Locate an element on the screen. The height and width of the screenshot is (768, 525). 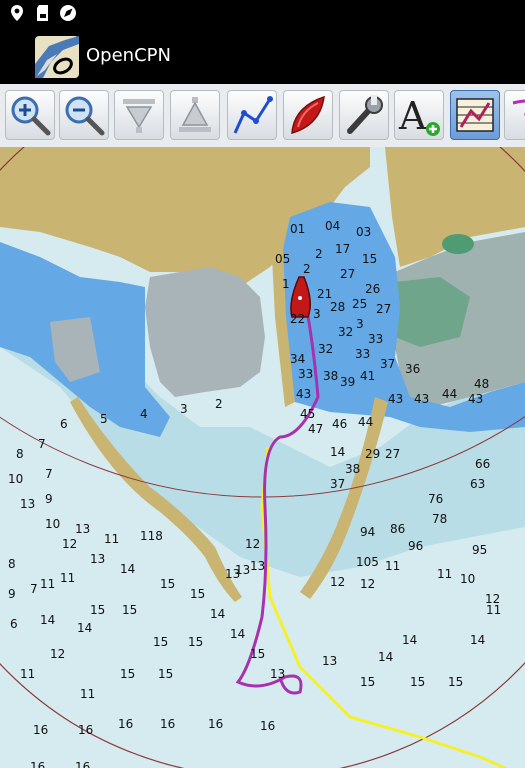
svg-text: A is located at coordinates (412, 115).